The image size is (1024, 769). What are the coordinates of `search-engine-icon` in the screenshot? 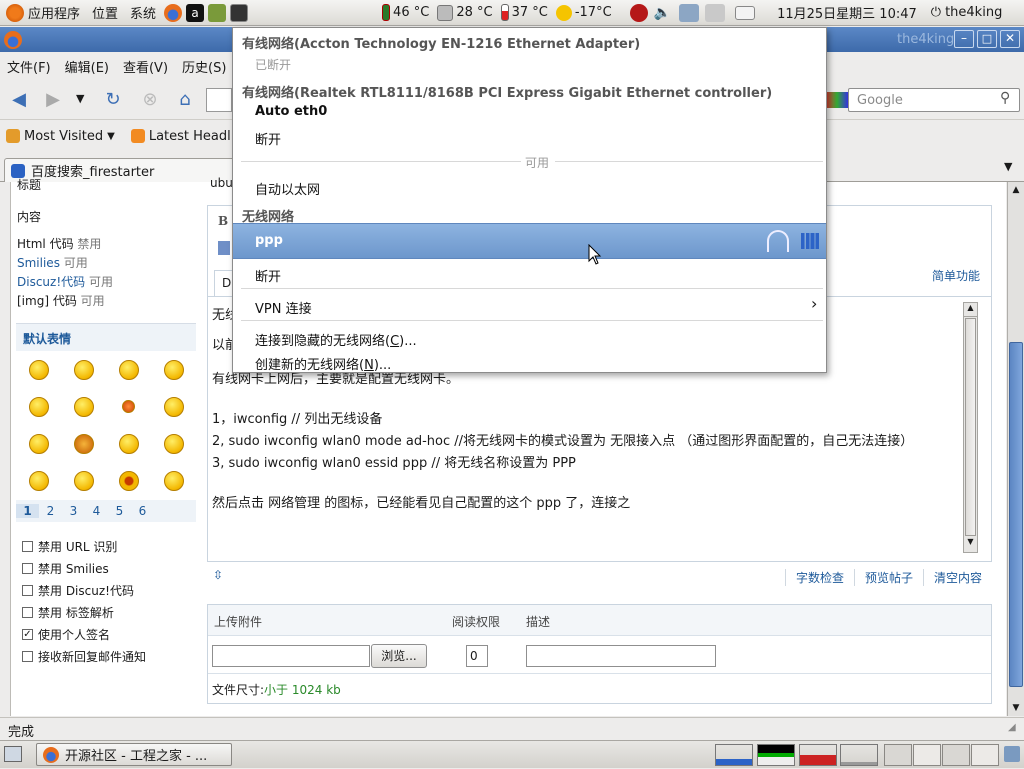 It's located at (837, 100).